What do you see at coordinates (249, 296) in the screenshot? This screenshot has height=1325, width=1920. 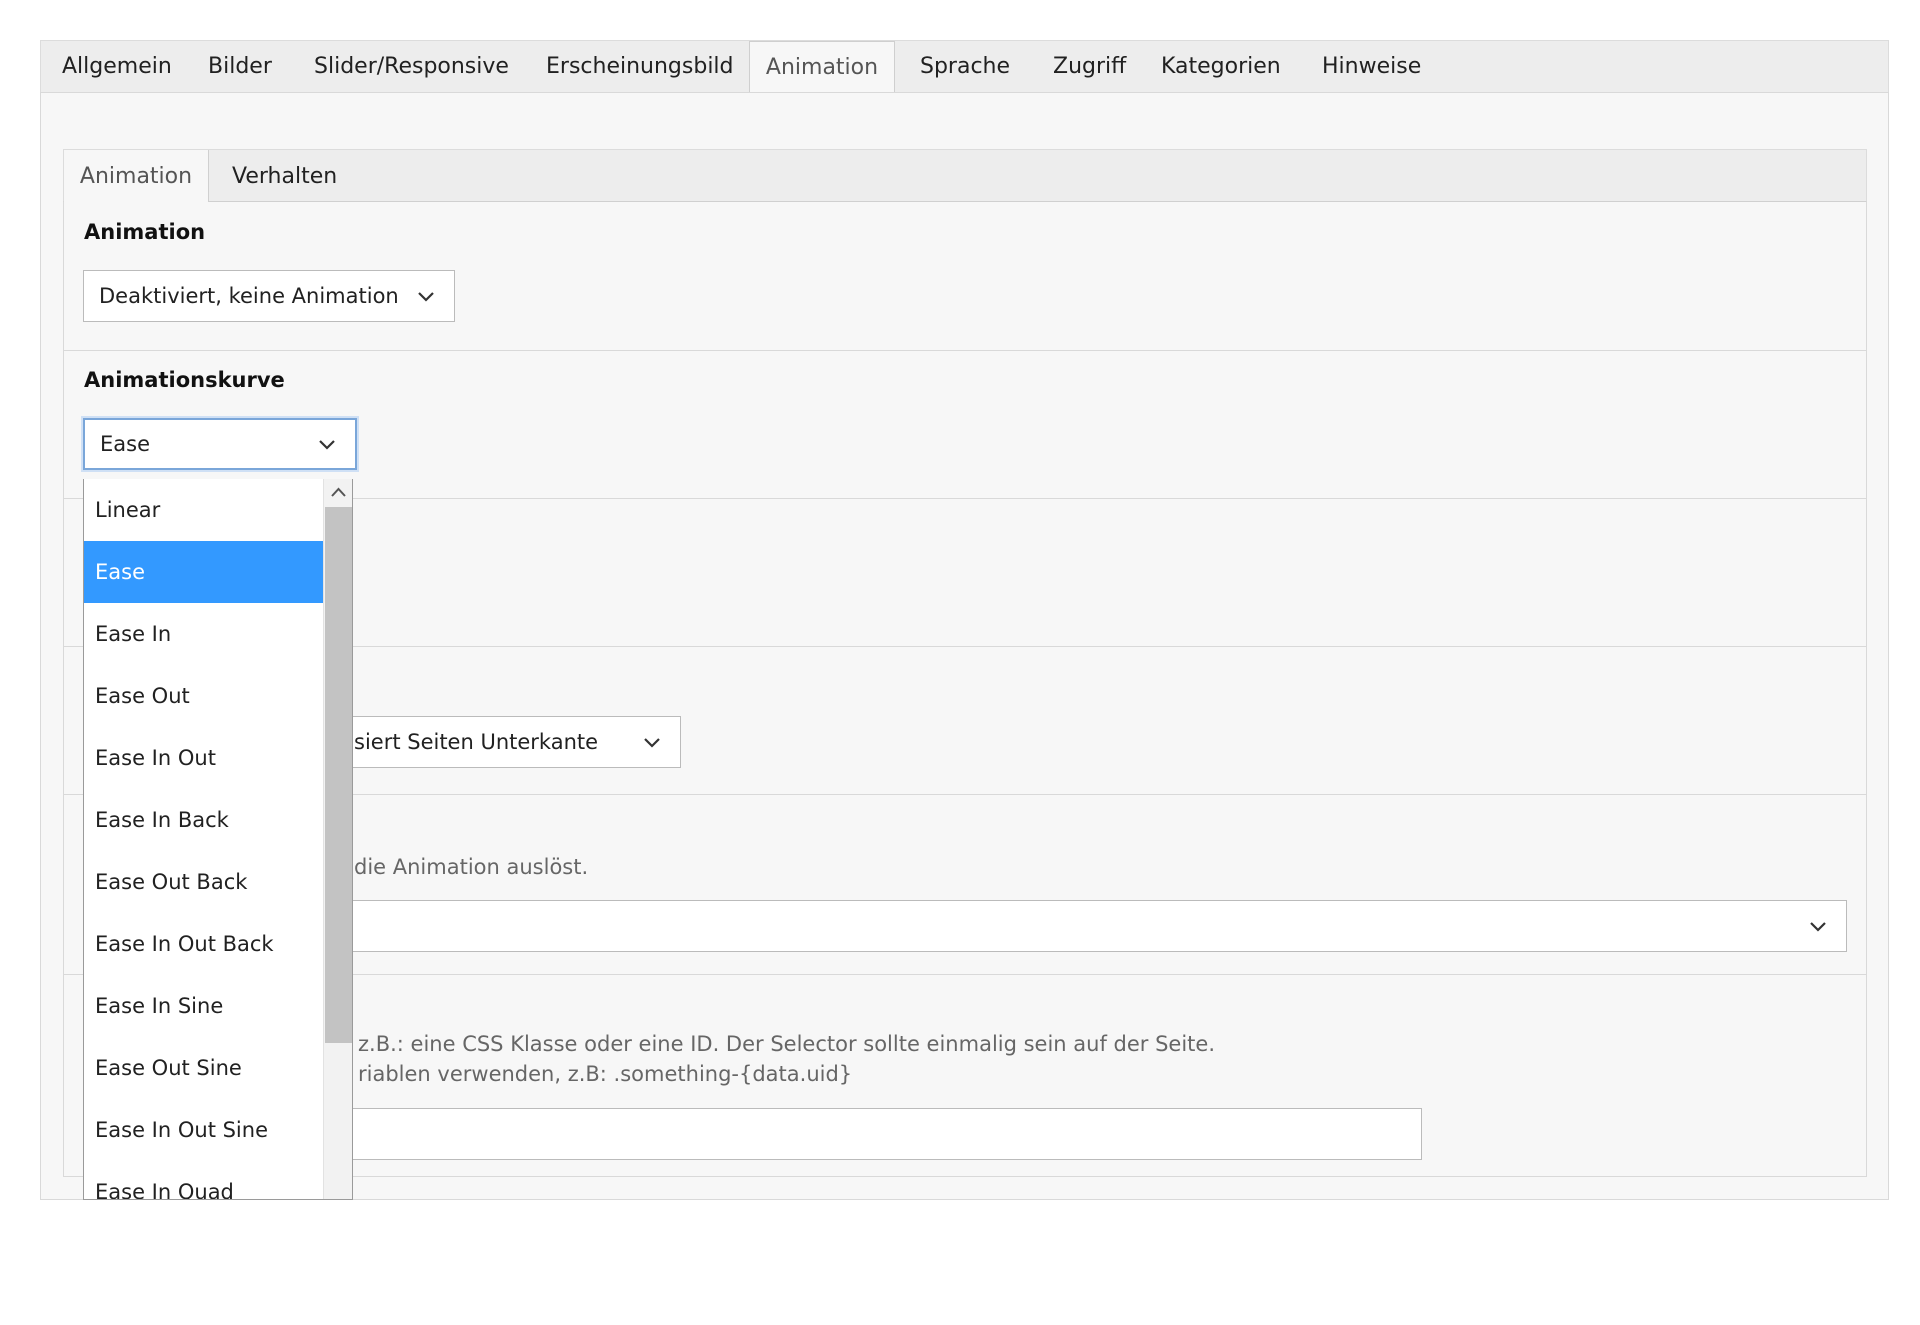 I see `animation-select-value: Deaktiviert, keine Animation` at bounding box center [249, 296].